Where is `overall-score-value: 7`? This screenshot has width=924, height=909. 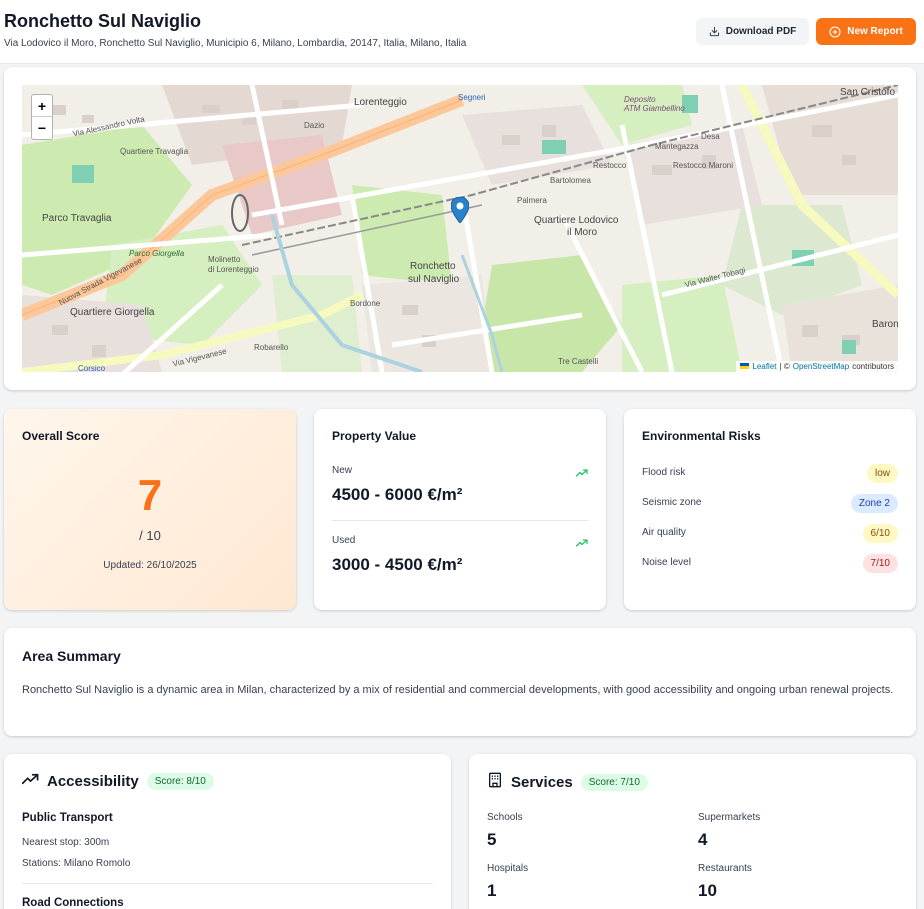
overall-score-value: 7 is located at coordinates (150, 495).